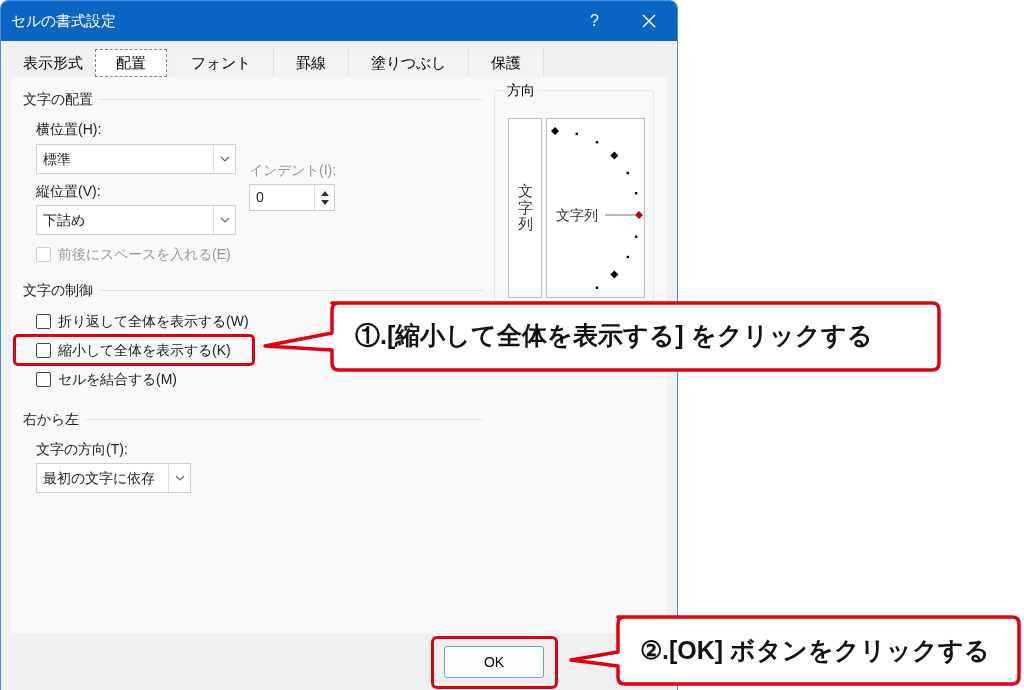 This screenshot has height=690, width=1024. I want to click on vertical-text-box: 文字列, so click(525, 208).